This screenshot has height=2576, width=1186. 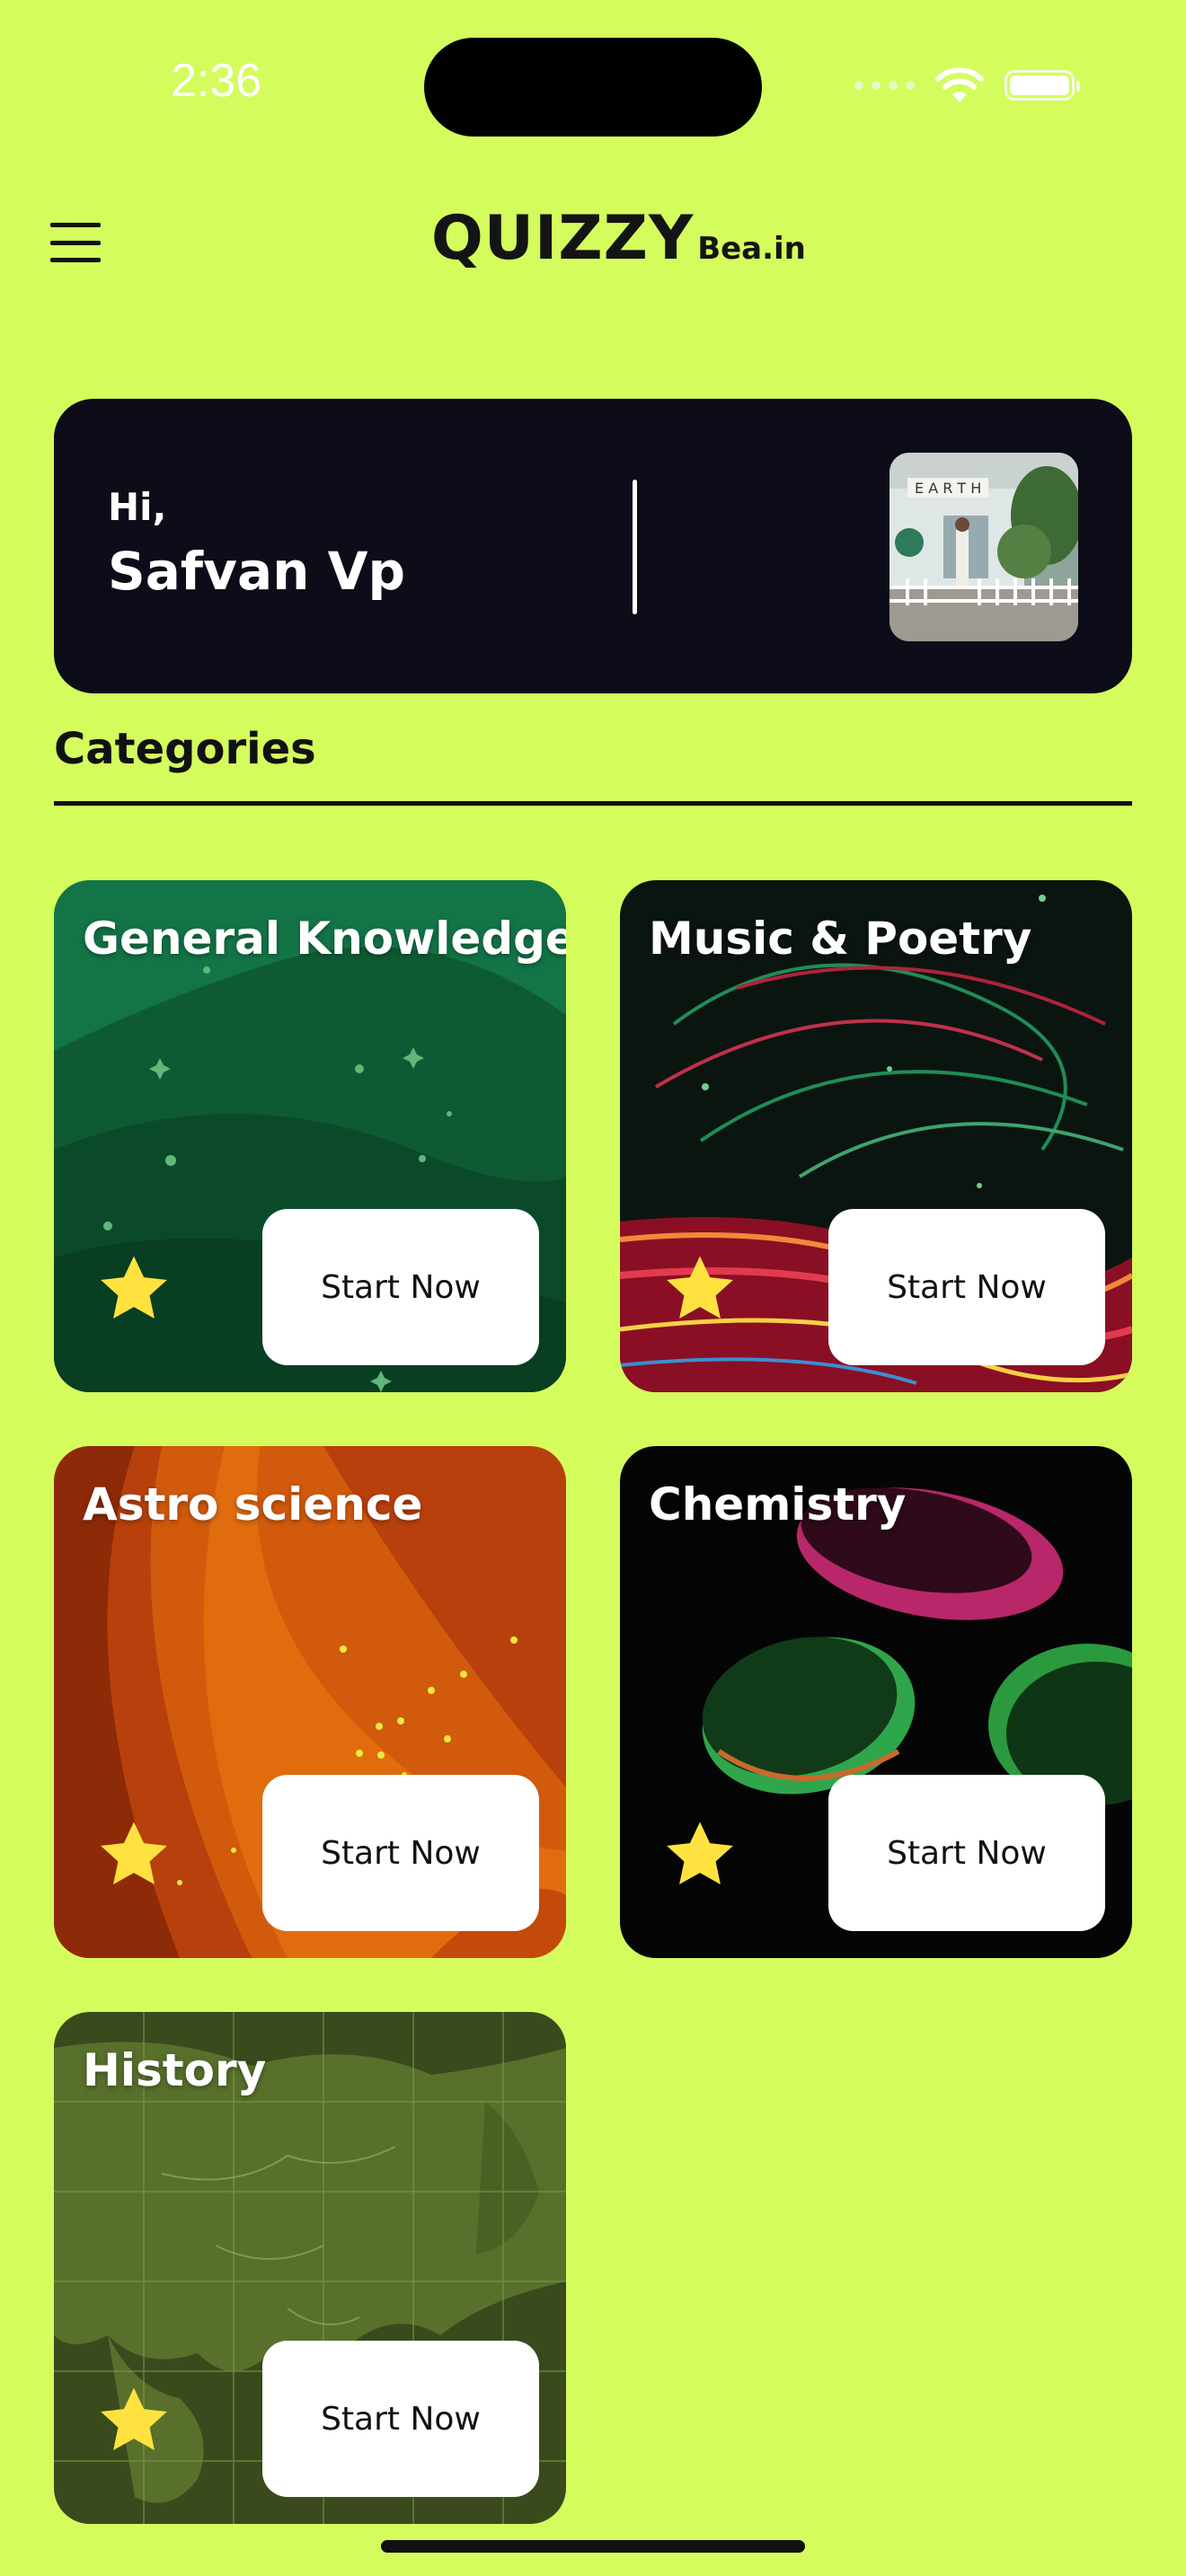 I want to click on greeting-hi: Hi,, so click(x=137, y=507).